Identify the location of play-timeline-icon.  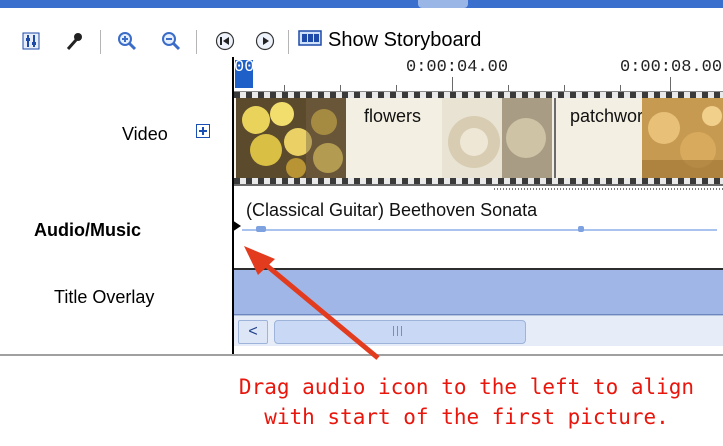
(265, 41).